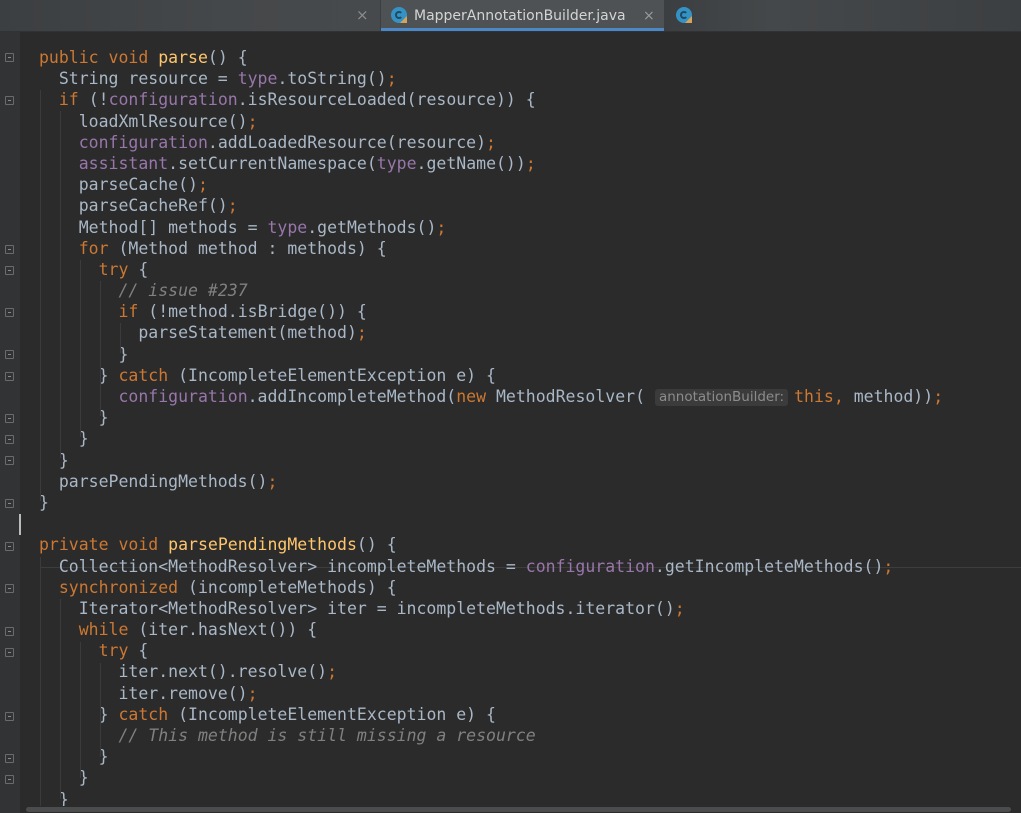 The image size is (1021, 813). What do you see at coordinates (526, 205) in the screenshot?
I see `code-line: parseCacheRef();` at bounding box center [526, 205].